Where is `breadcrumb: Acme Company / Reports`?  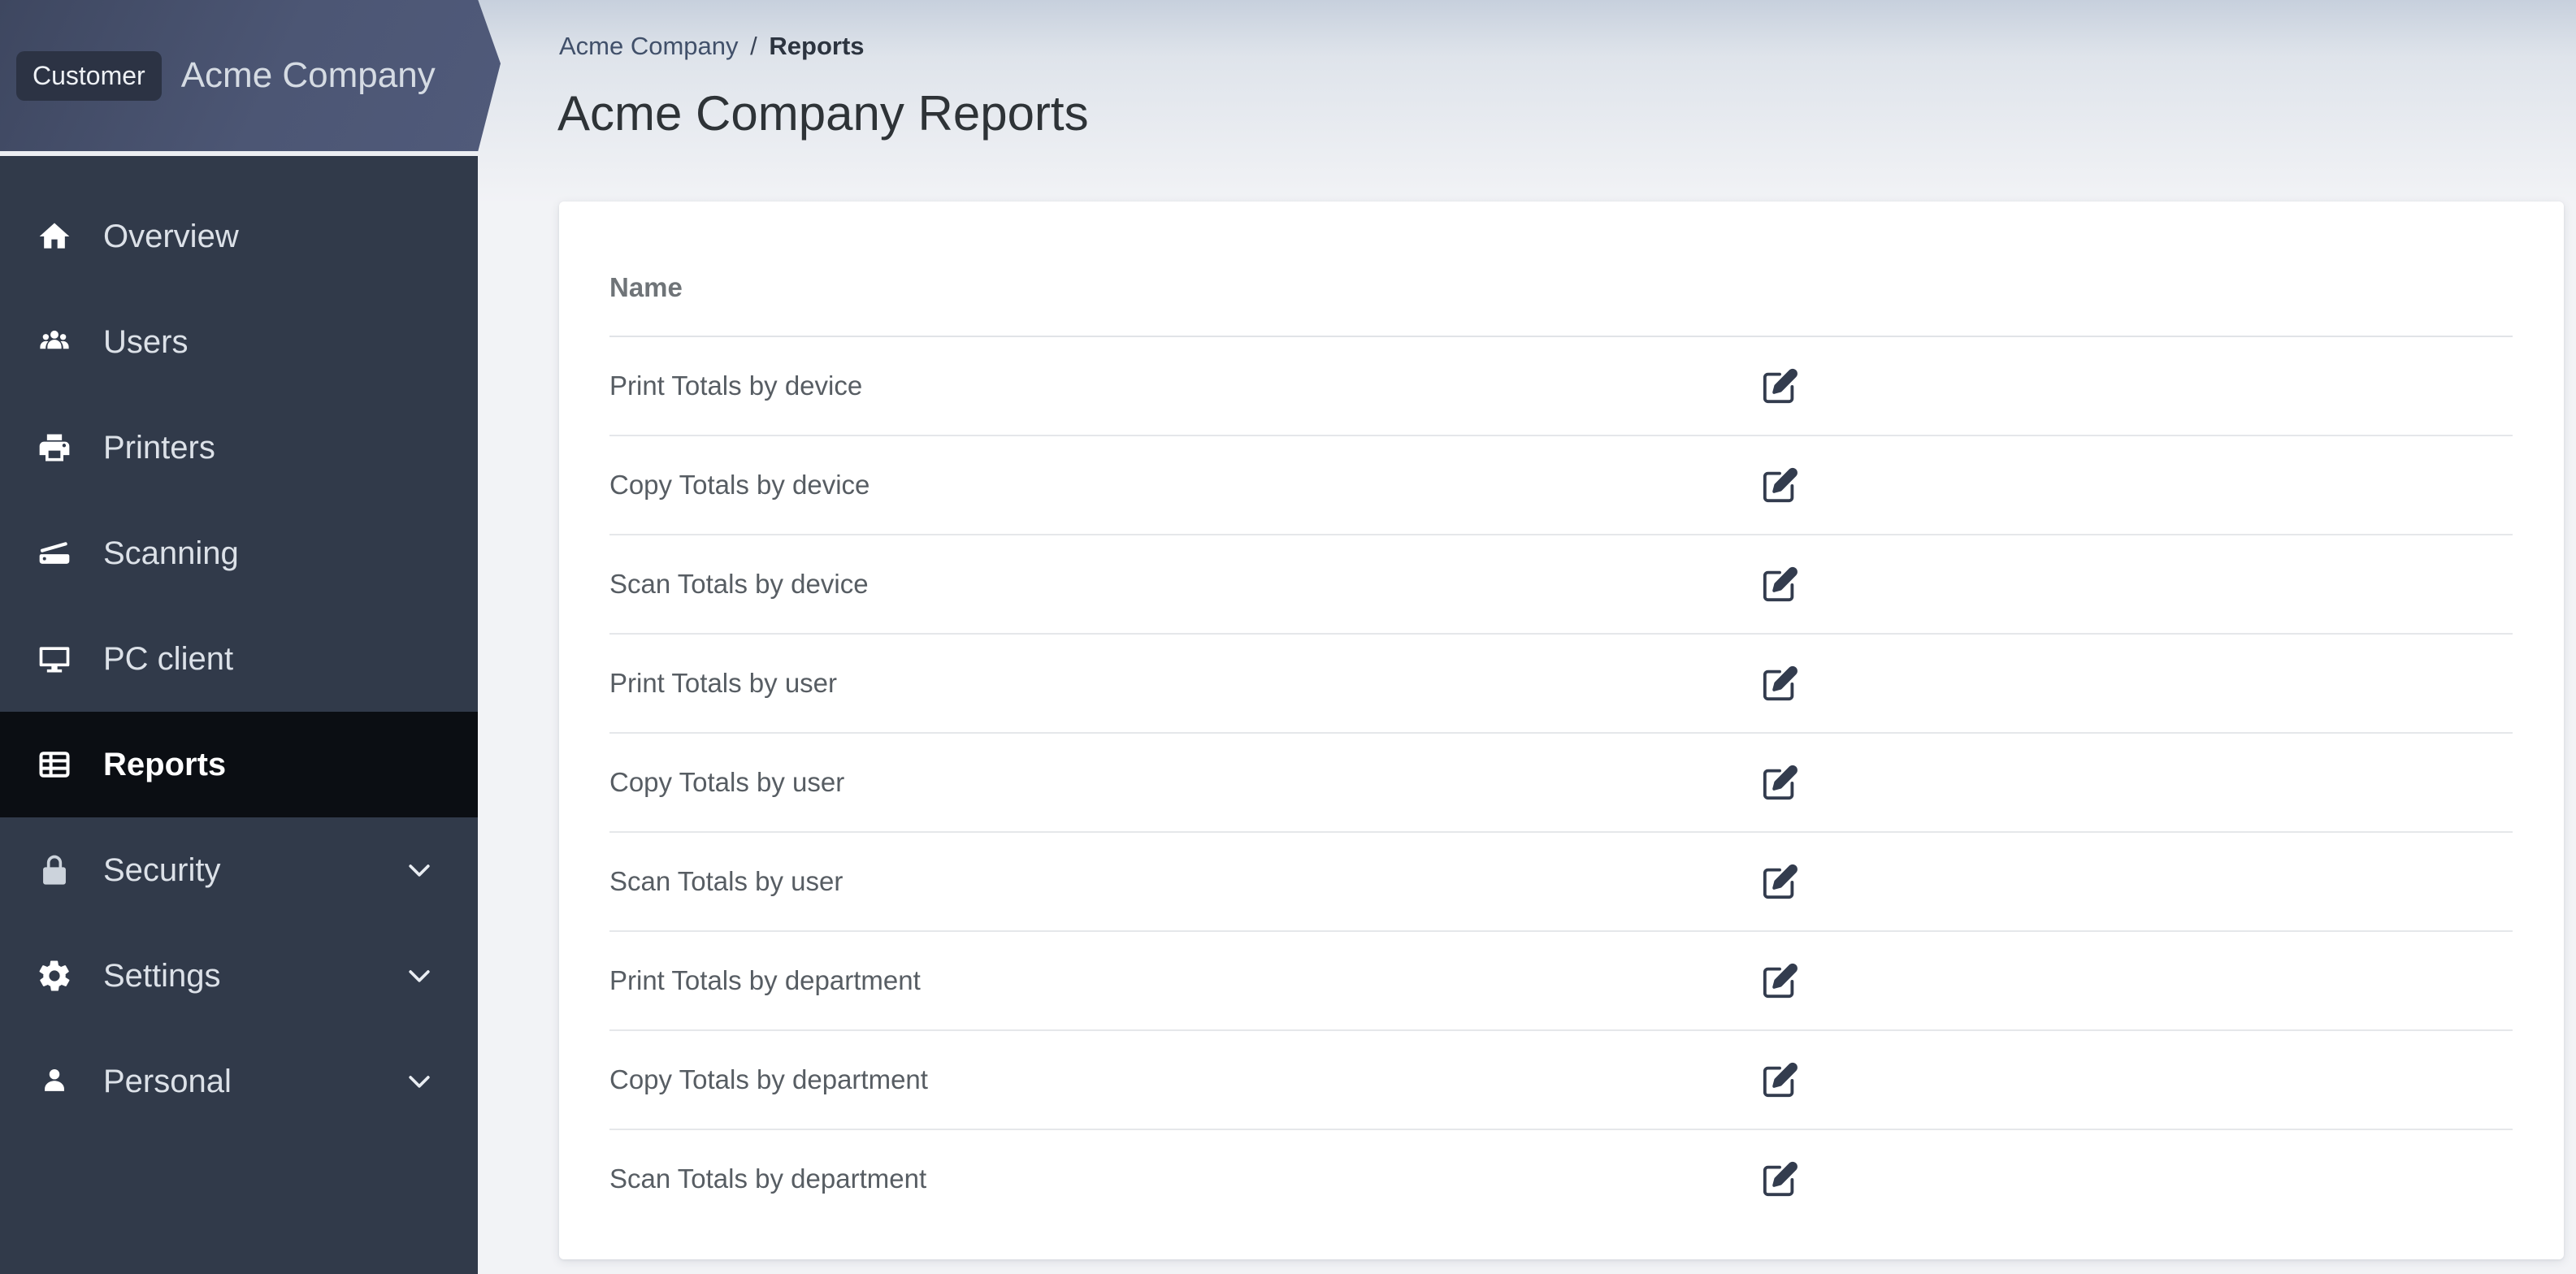 breadcrumb: Acme Company / Reports is located at coordinates (712, 46).